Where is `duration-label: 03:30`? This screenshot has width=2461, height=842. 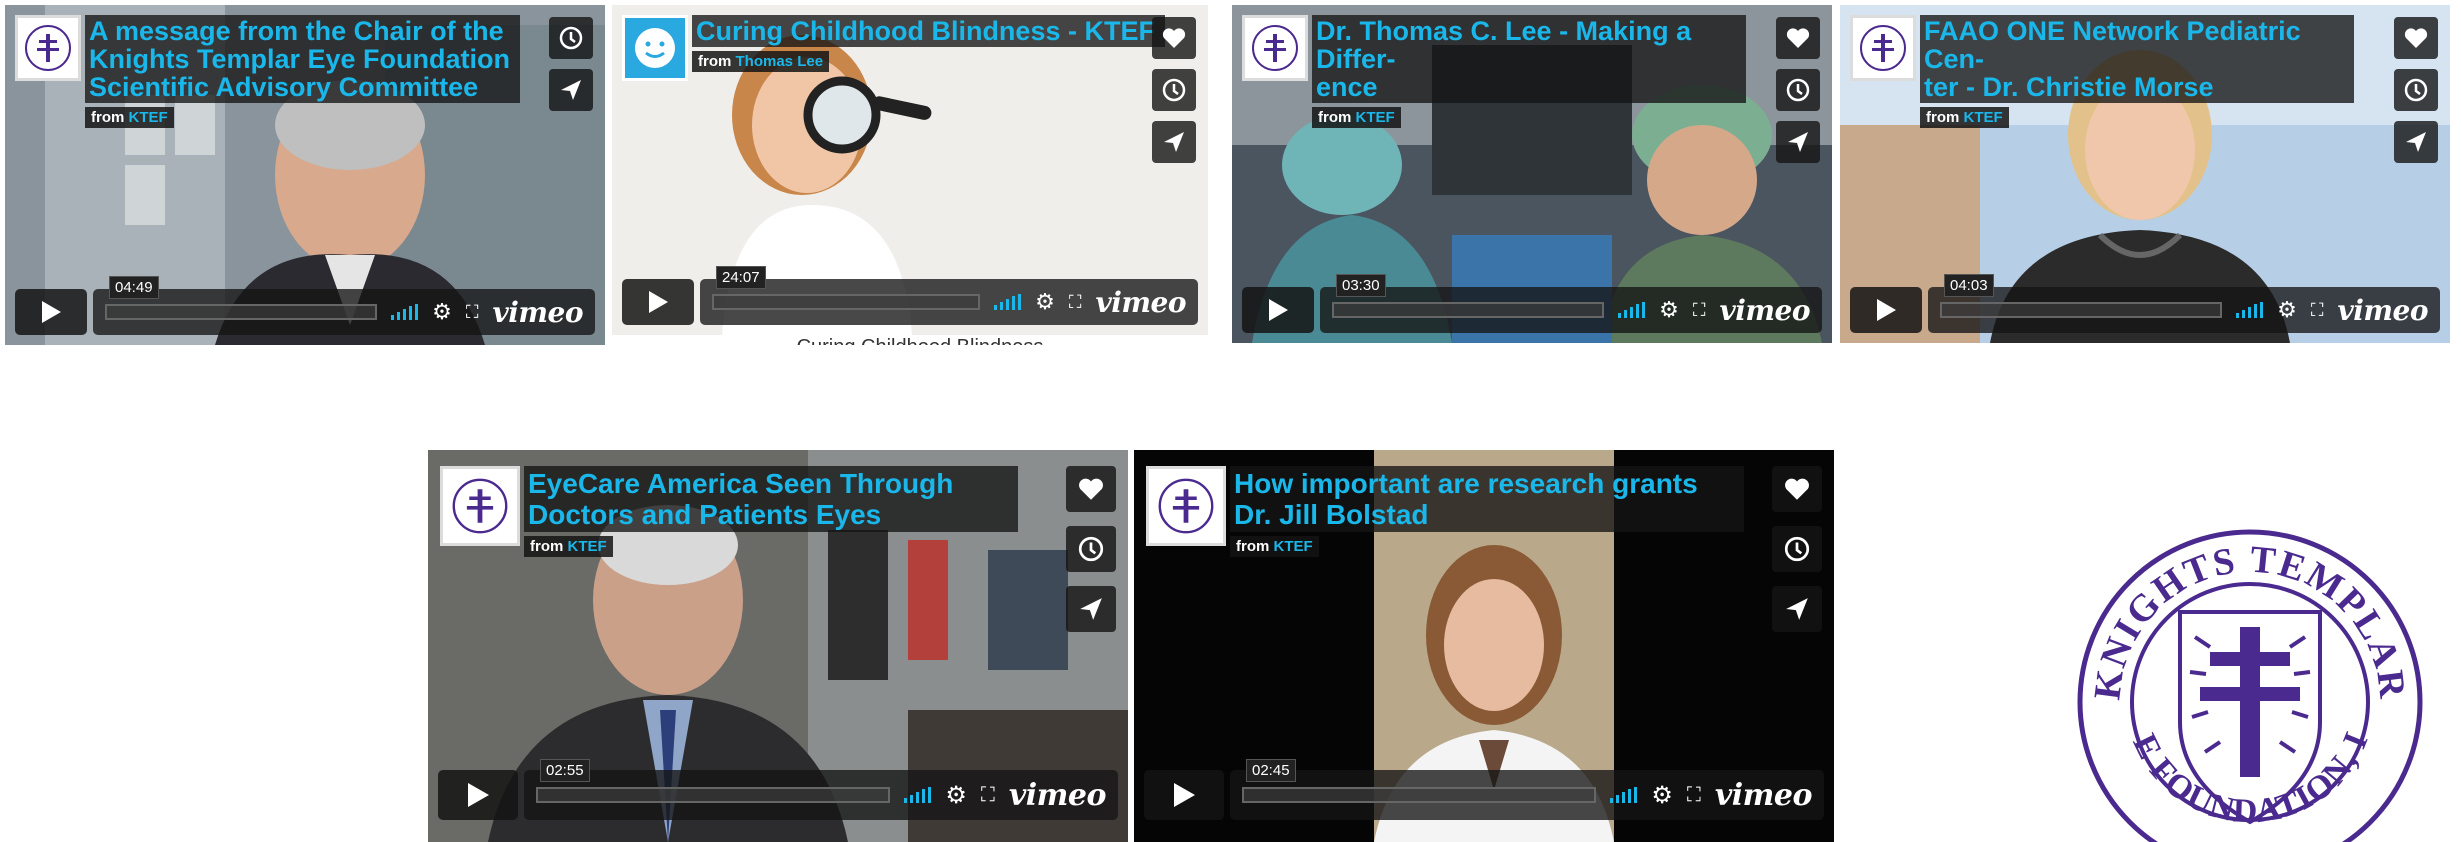 duration-label: 03:30 is located at coordinates (1361, 285).